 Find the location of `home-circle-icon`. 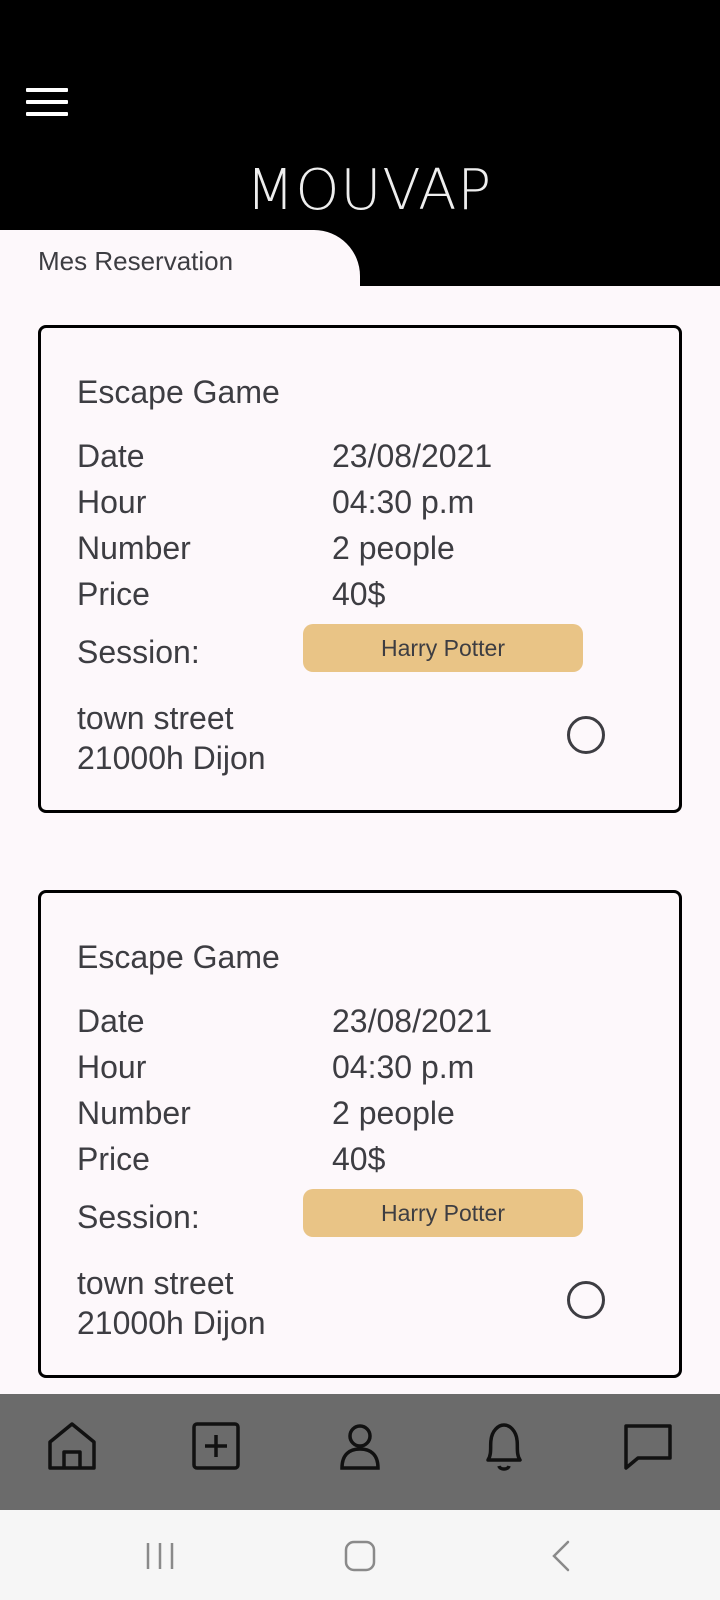

home-circle-icon is located at coordinates (360, 1556).